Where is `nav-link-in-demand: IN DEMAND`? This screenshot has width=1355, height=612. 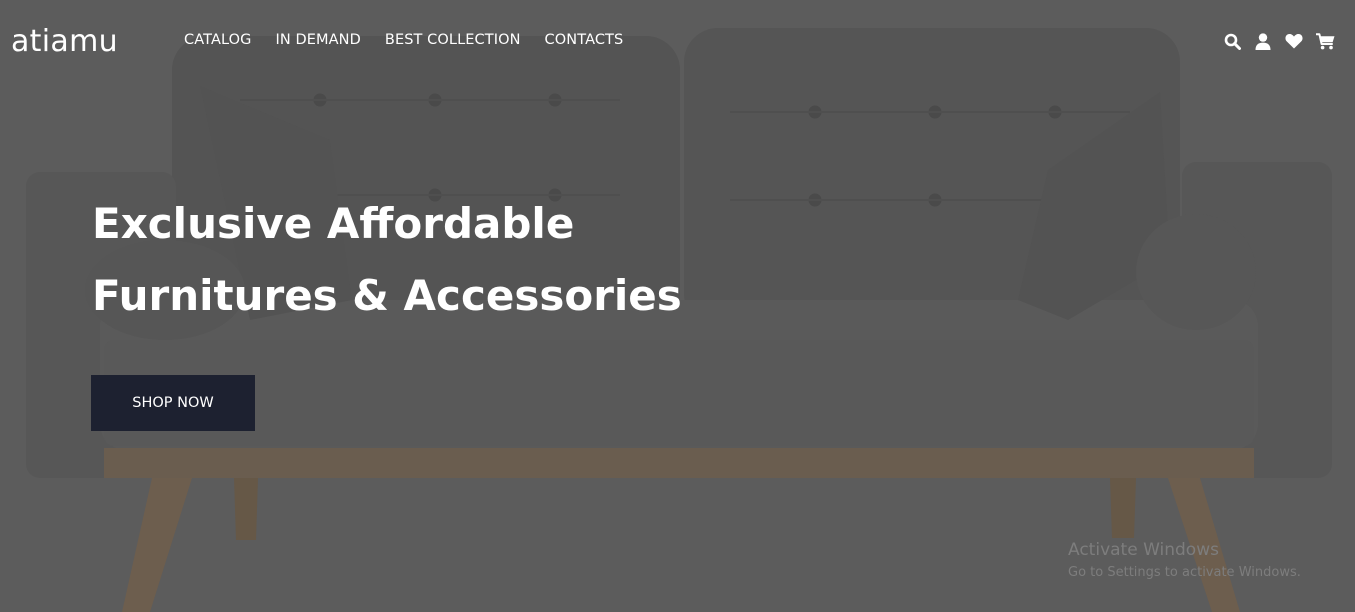
nav-link-in-demand: IN DEMAND is located at coordinates (317, 40).